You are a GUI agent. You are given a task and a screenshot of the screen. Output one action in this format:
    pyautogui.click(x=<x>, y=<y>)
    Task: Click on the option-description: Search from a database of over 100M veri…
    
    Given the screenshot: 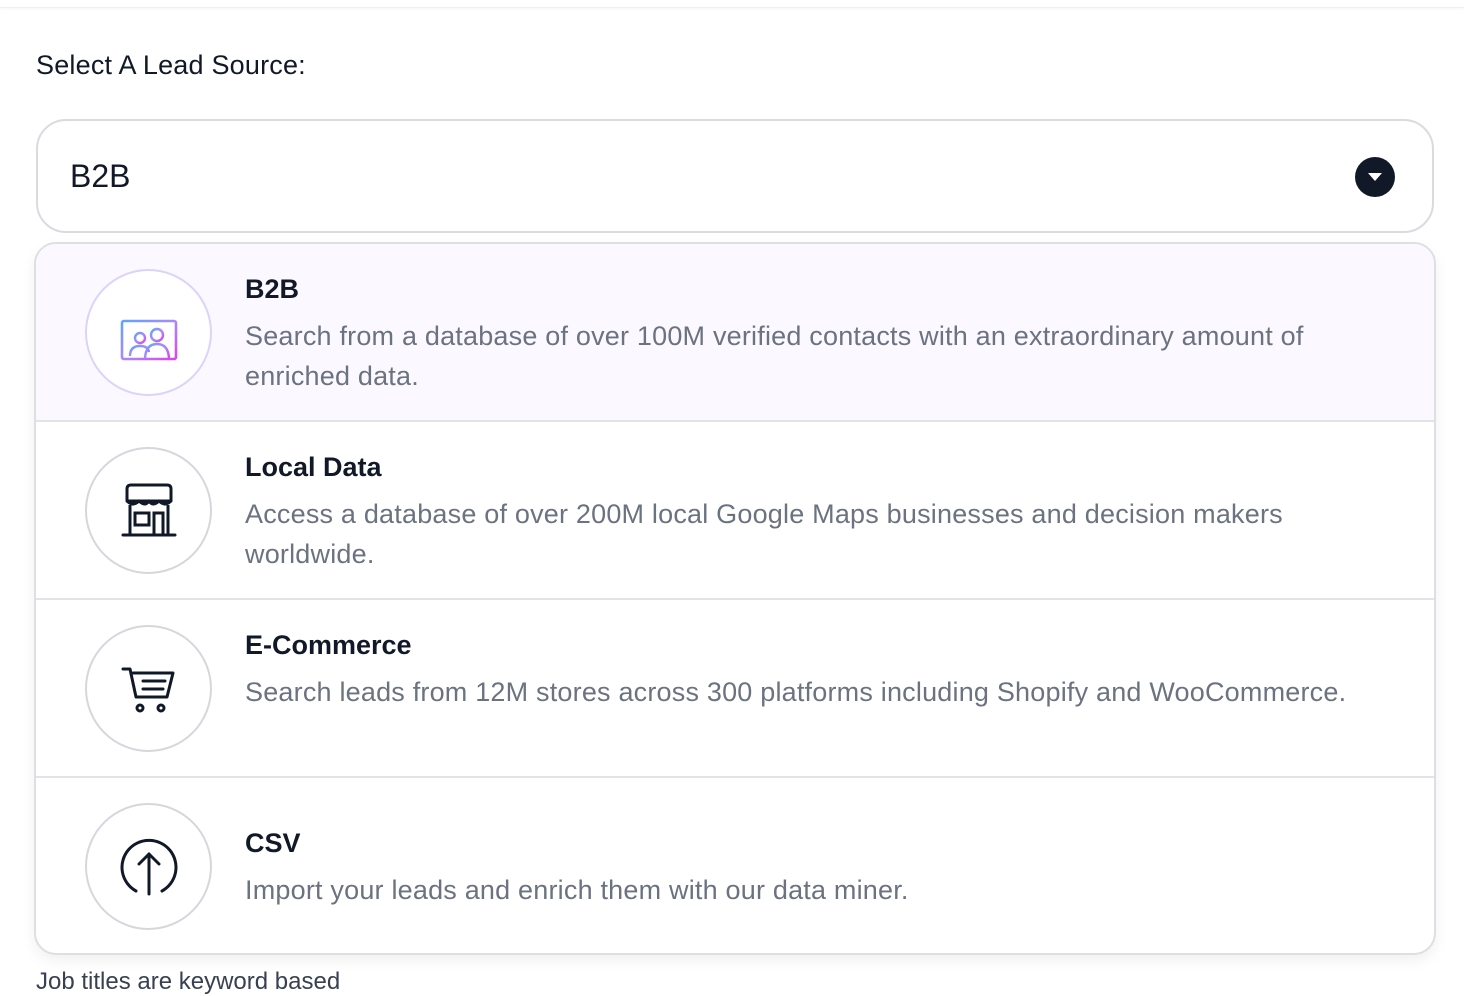 What is the action you would take?
    pyautogui.click(x=774, y=356)
    